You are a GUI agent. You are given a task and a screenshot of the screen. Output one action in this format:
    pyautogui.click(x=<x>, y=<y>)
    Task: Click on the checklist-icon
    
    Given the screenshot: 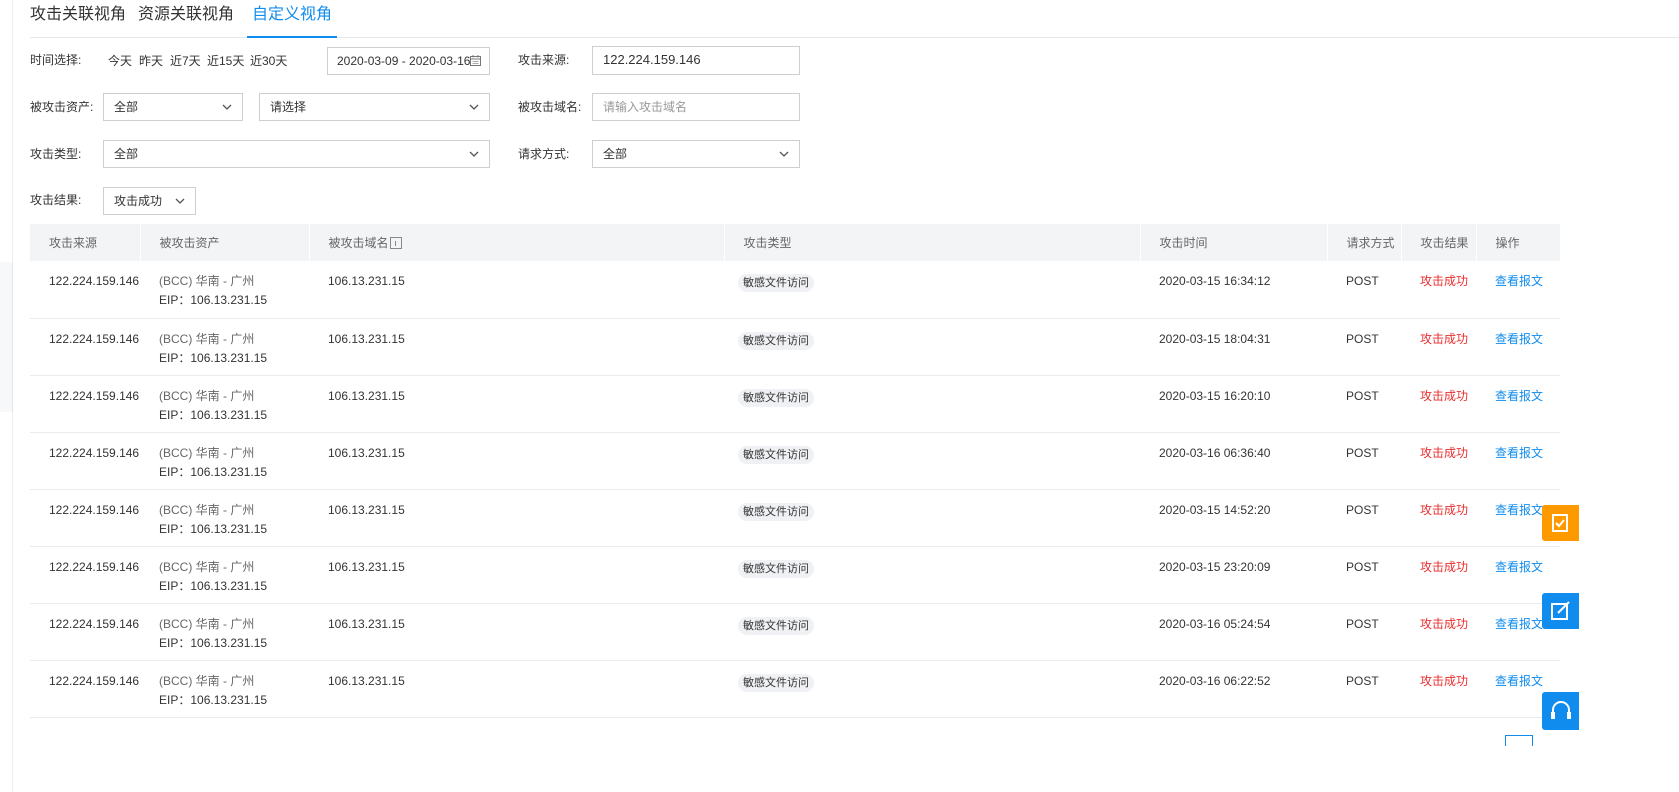 What is the action you would take?
    pyautogui.click(x=1560, y=523)
    